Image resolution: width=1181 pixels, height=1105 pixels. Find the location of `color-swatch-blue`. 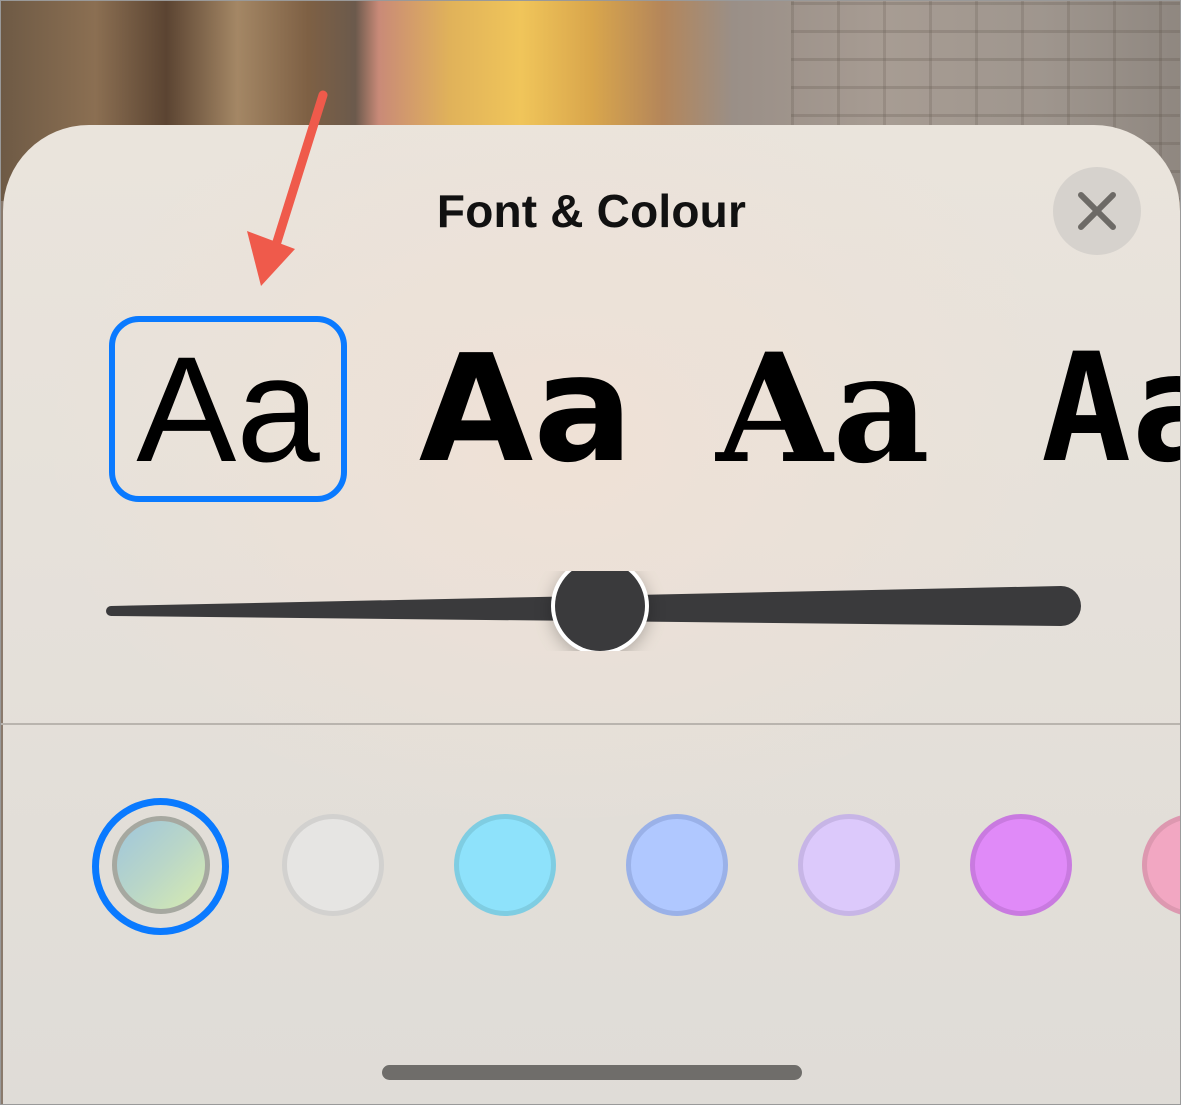

color-swatch-blue is located at coordinates (677, 865).